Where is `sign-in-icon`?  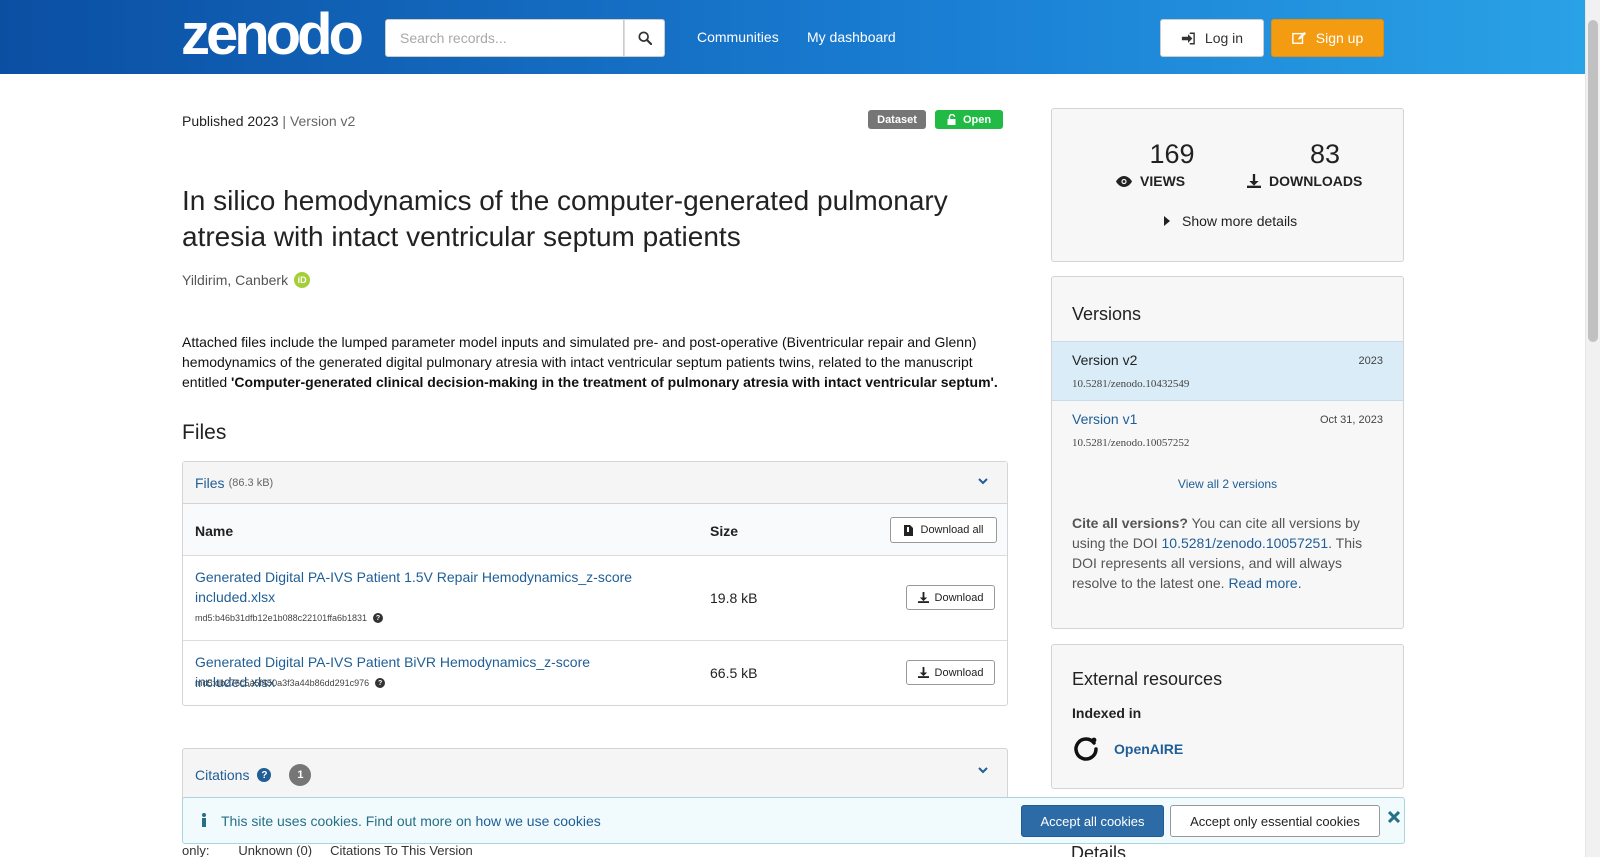
sign-in-icon is located at coordinates (1188, 38).